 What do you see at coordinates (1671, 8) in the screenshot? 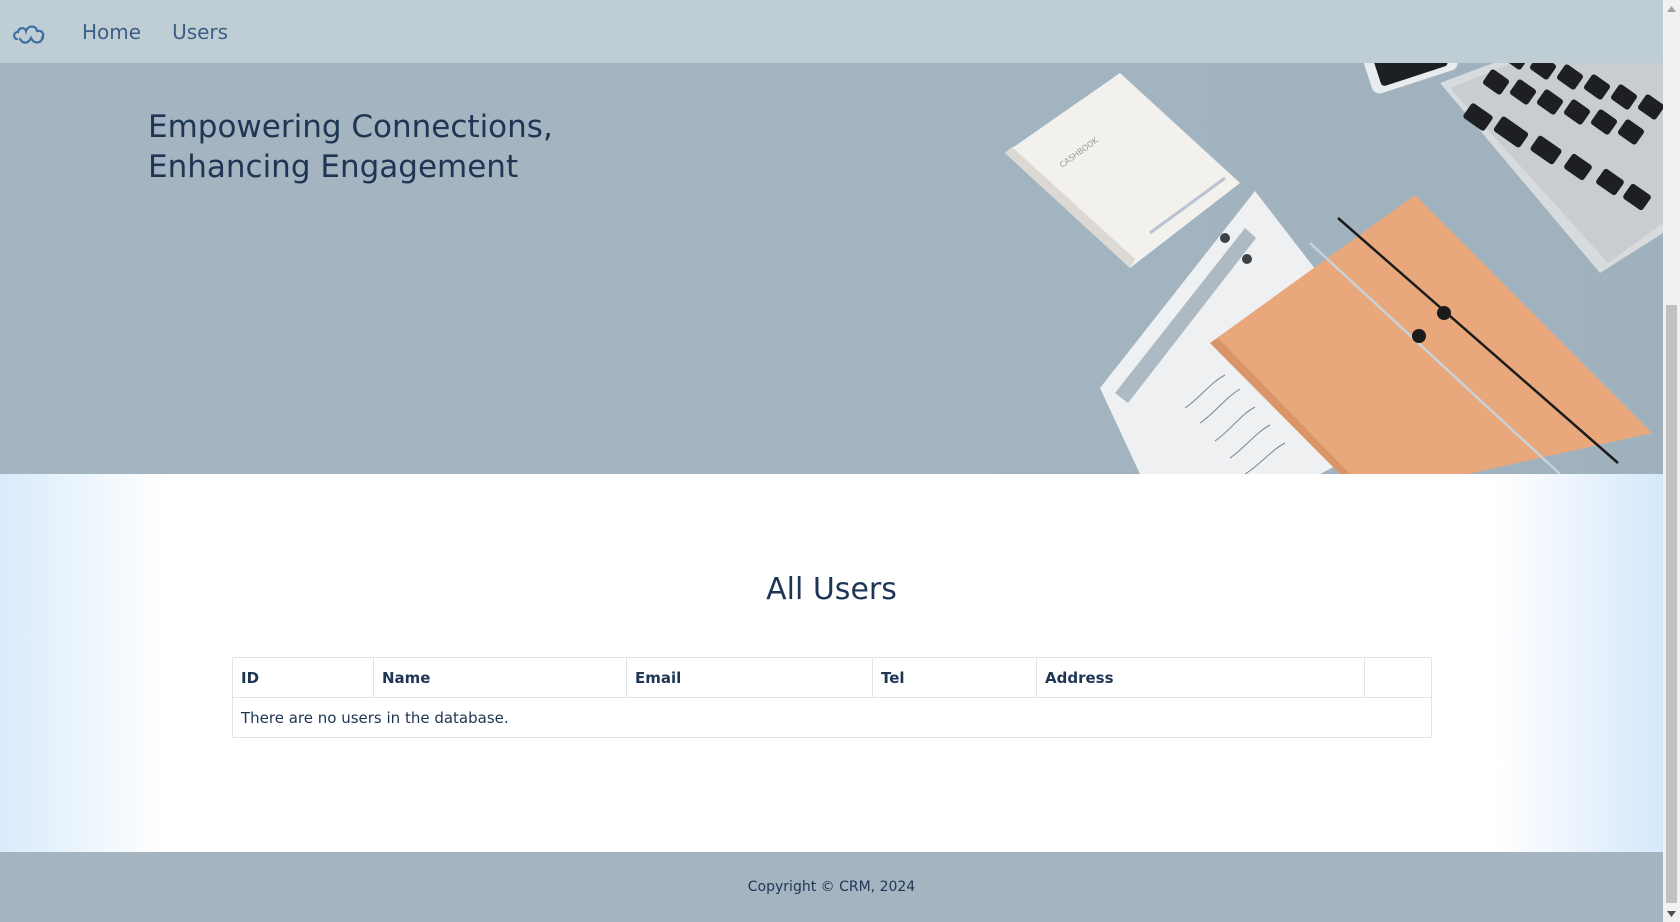
I see `scroll-up-arrow-icon` at bounding box center [1671, 8].